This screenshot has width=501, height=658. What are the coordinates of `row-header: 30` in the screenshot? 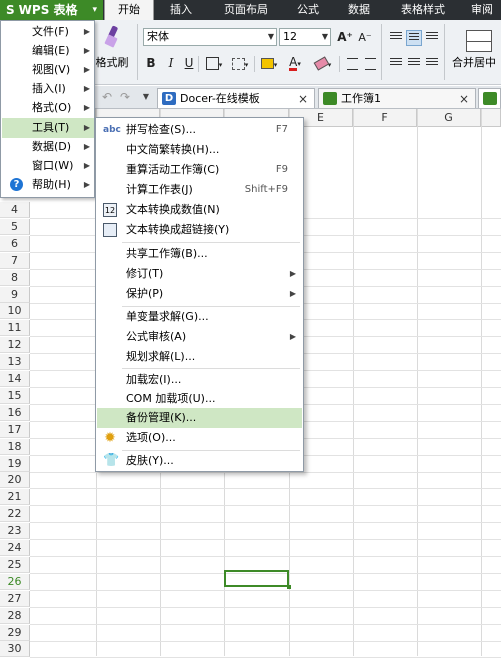 It's located at (15, 649).